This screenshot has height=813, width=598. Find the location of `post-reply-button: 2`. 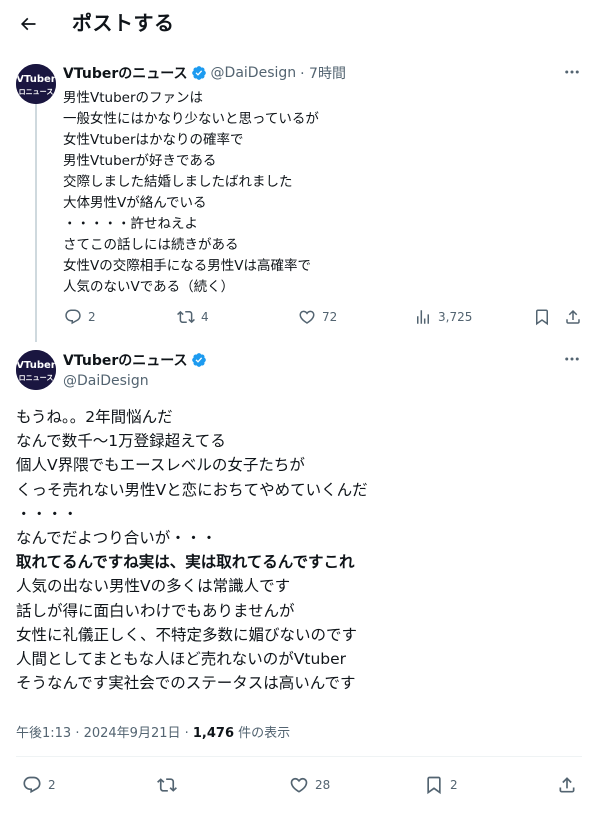

post-reply-button: 2 is located at coordinates (39, 785).